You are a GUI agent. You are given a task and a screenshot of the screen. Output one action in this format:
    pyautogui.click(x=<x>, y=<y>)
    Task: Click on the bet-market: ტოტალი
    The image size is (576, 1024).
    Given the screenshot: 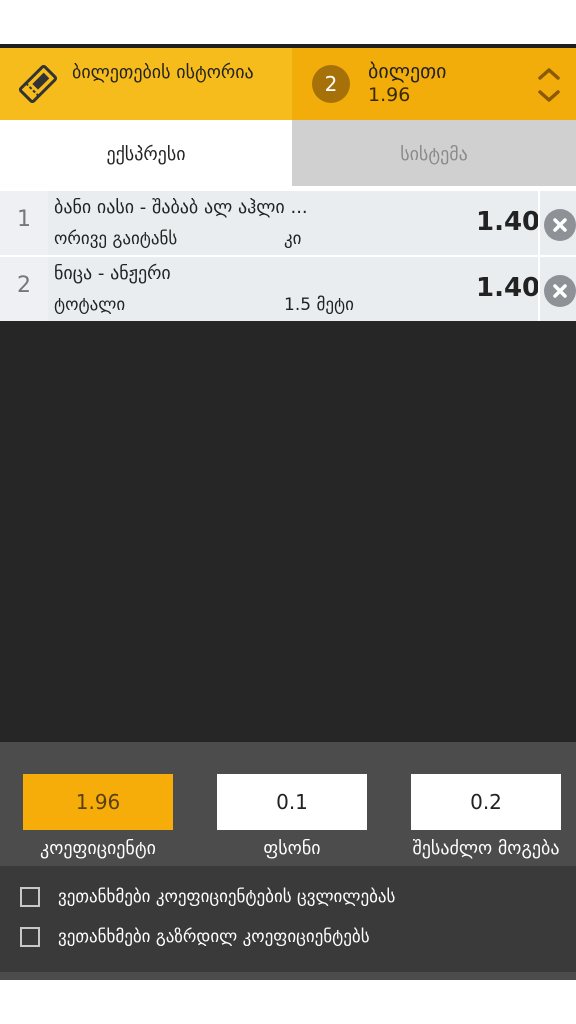 What is the action you would take?
    pyautogui.click(x=90, y=305)
    